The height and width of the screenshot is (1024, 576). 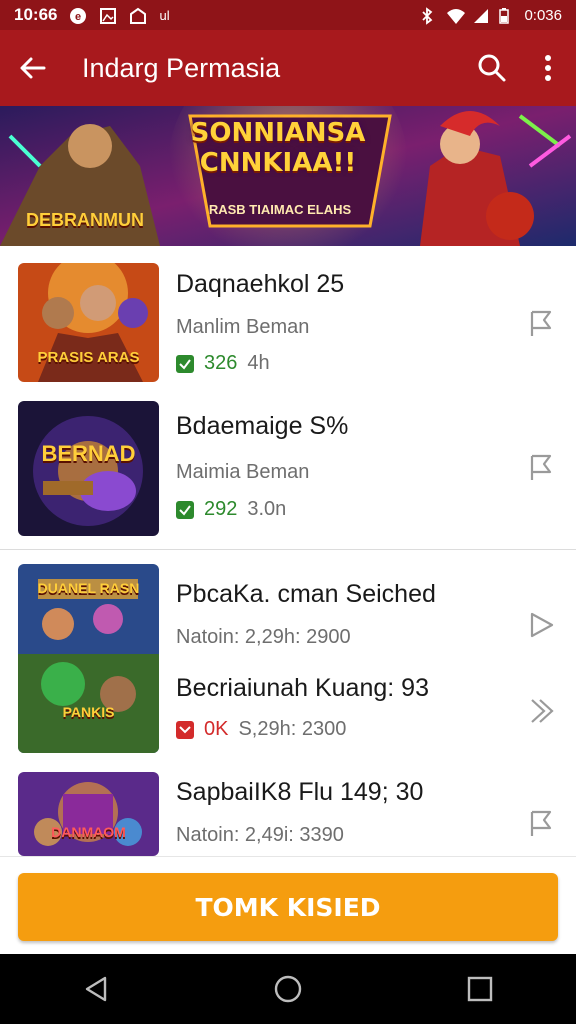 I want to click on primary-action-button: TOMK KISIED, so click(x=288, y=907).